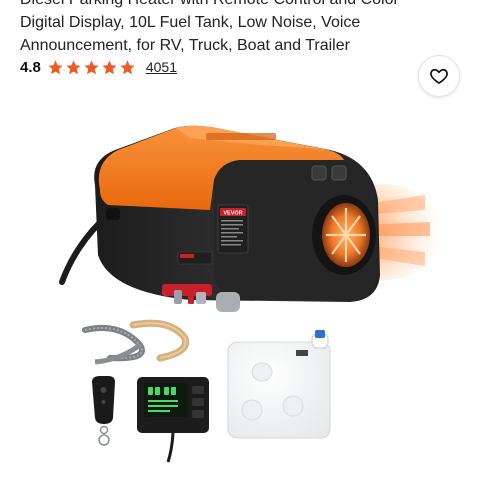 Image resolution: width=480 pixels, height=480 pixels. Describe the element at coordinates (279, 384) in the screenshot. I see `fuel-tank` at that location.